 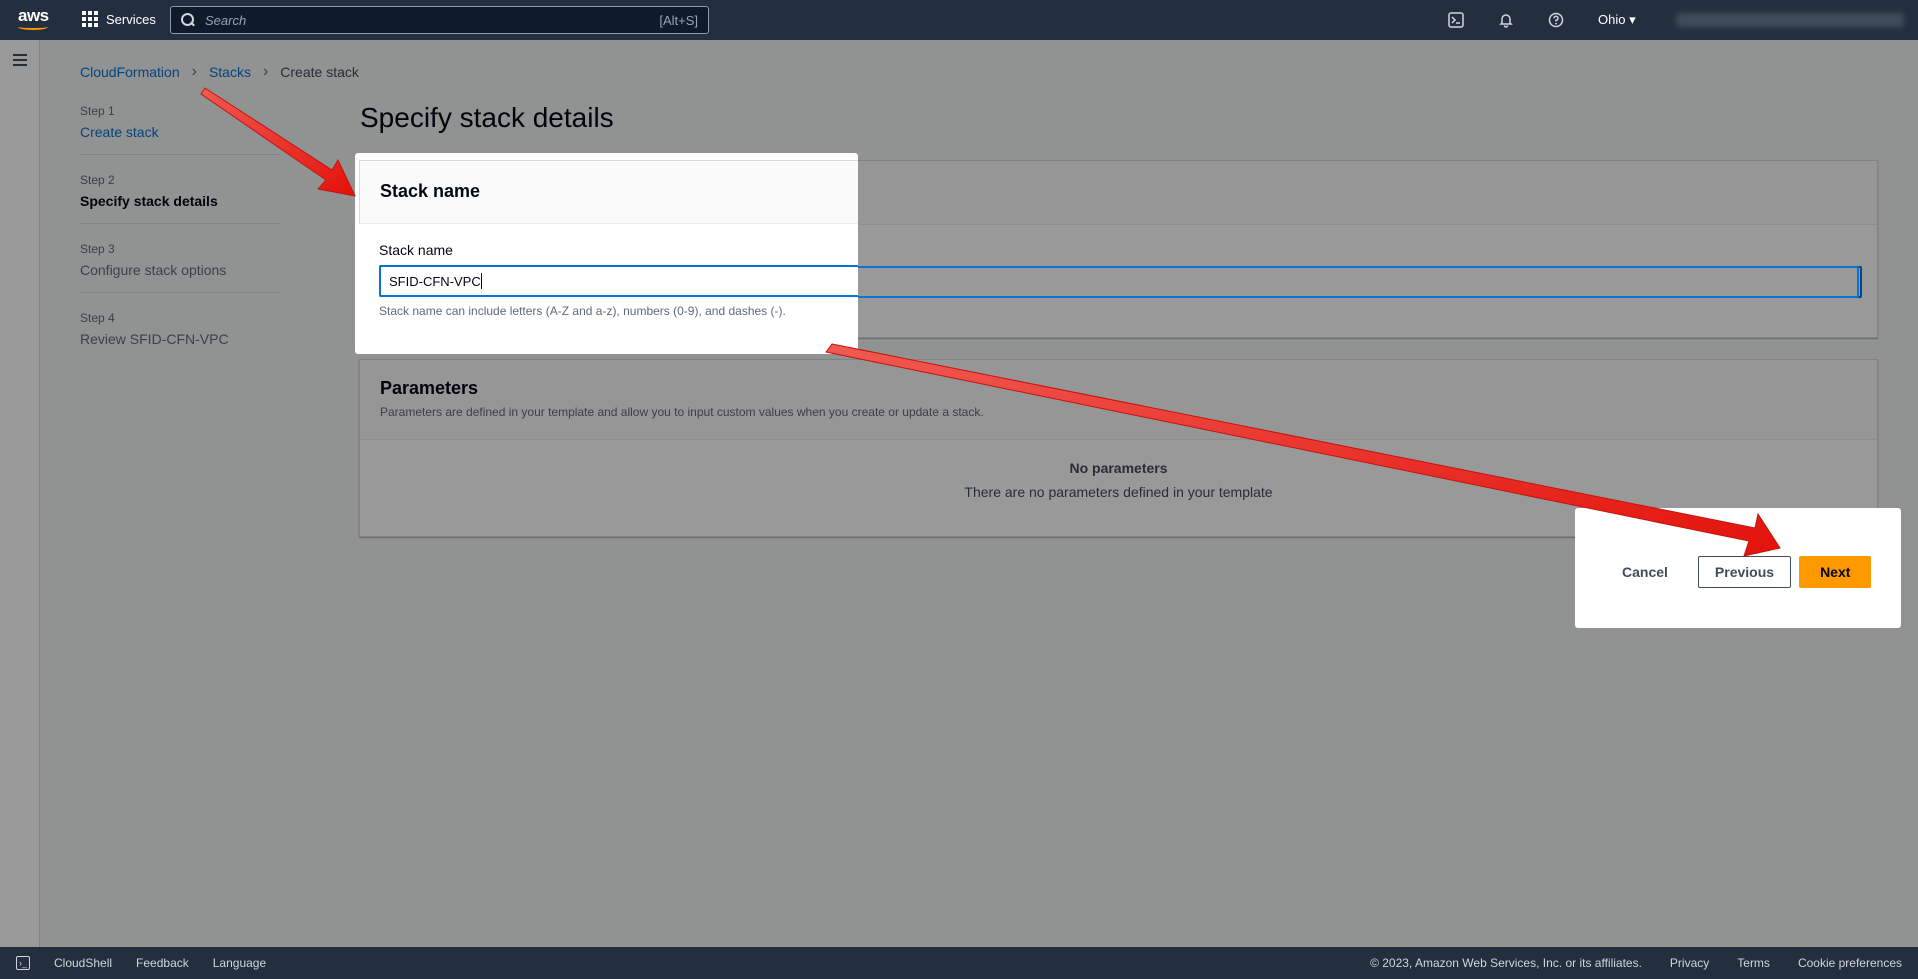 I want to click on language-link: Language, so click(x=239, y=963).